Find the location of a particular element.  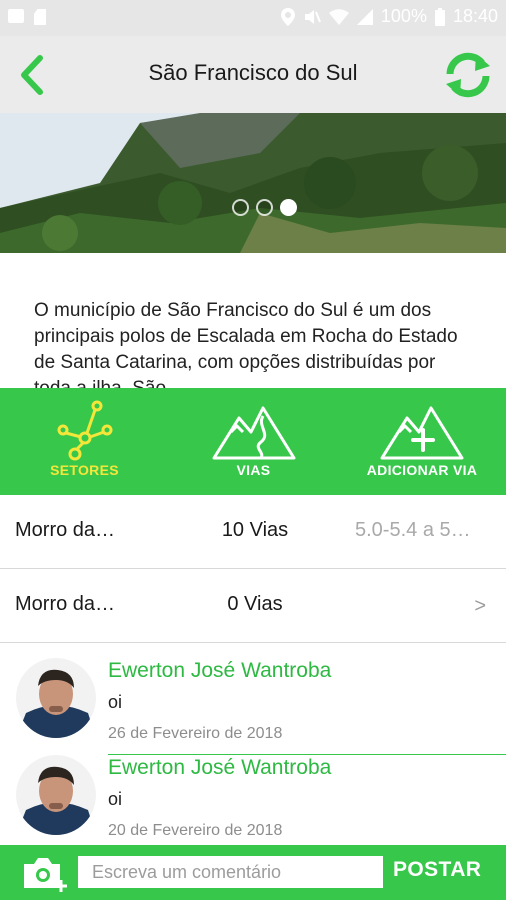

sector-row: Morro da… 0 Vias > is located at coordinates (253, 606).